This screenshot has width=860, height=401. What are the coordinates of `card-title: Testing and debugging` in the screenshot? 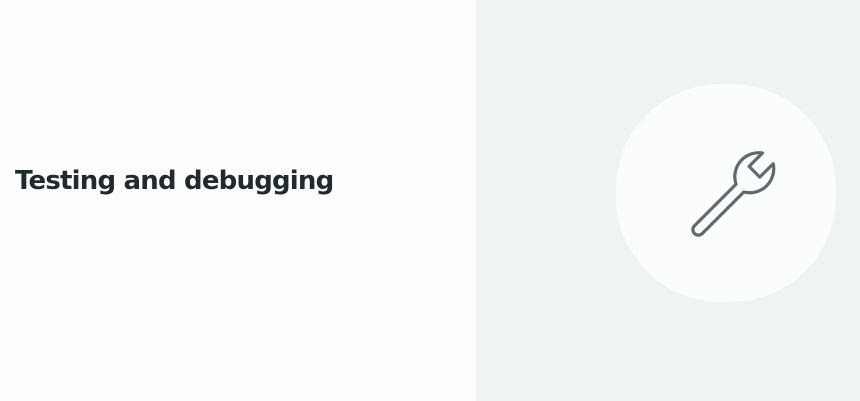 It's located at (174, 181).